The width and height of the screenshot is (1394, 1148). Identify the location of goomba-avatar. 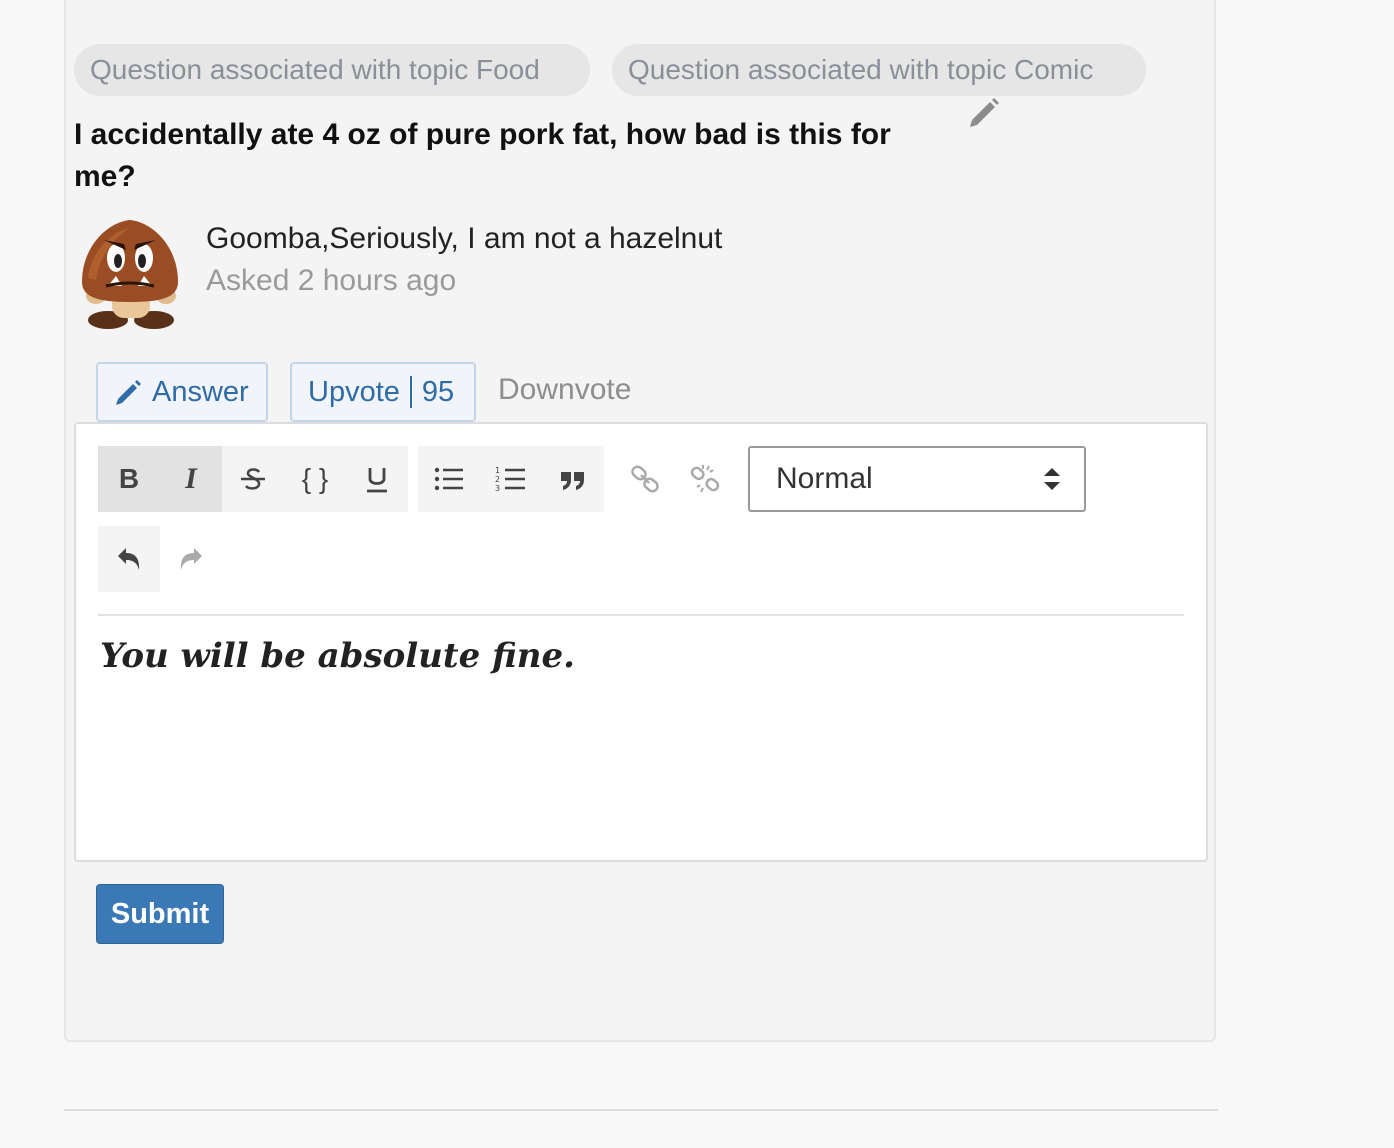
(130, 274).